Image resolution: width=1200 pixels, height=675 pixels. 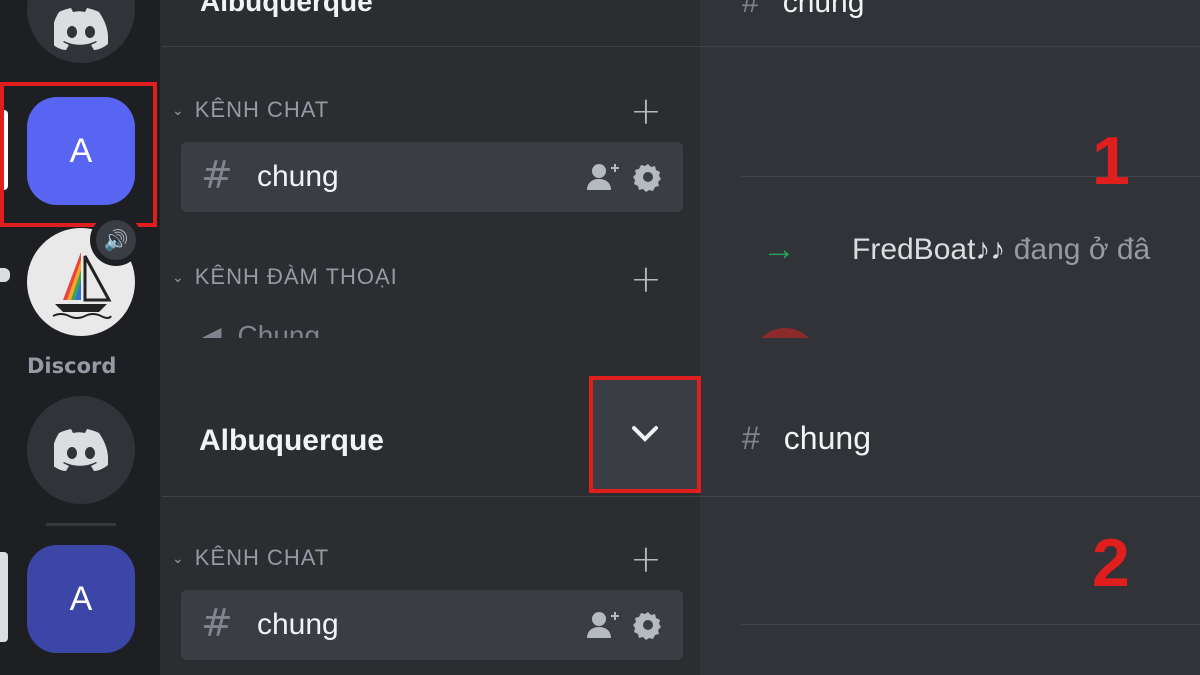 I want to click on home-button, so click(x=81, y=450).